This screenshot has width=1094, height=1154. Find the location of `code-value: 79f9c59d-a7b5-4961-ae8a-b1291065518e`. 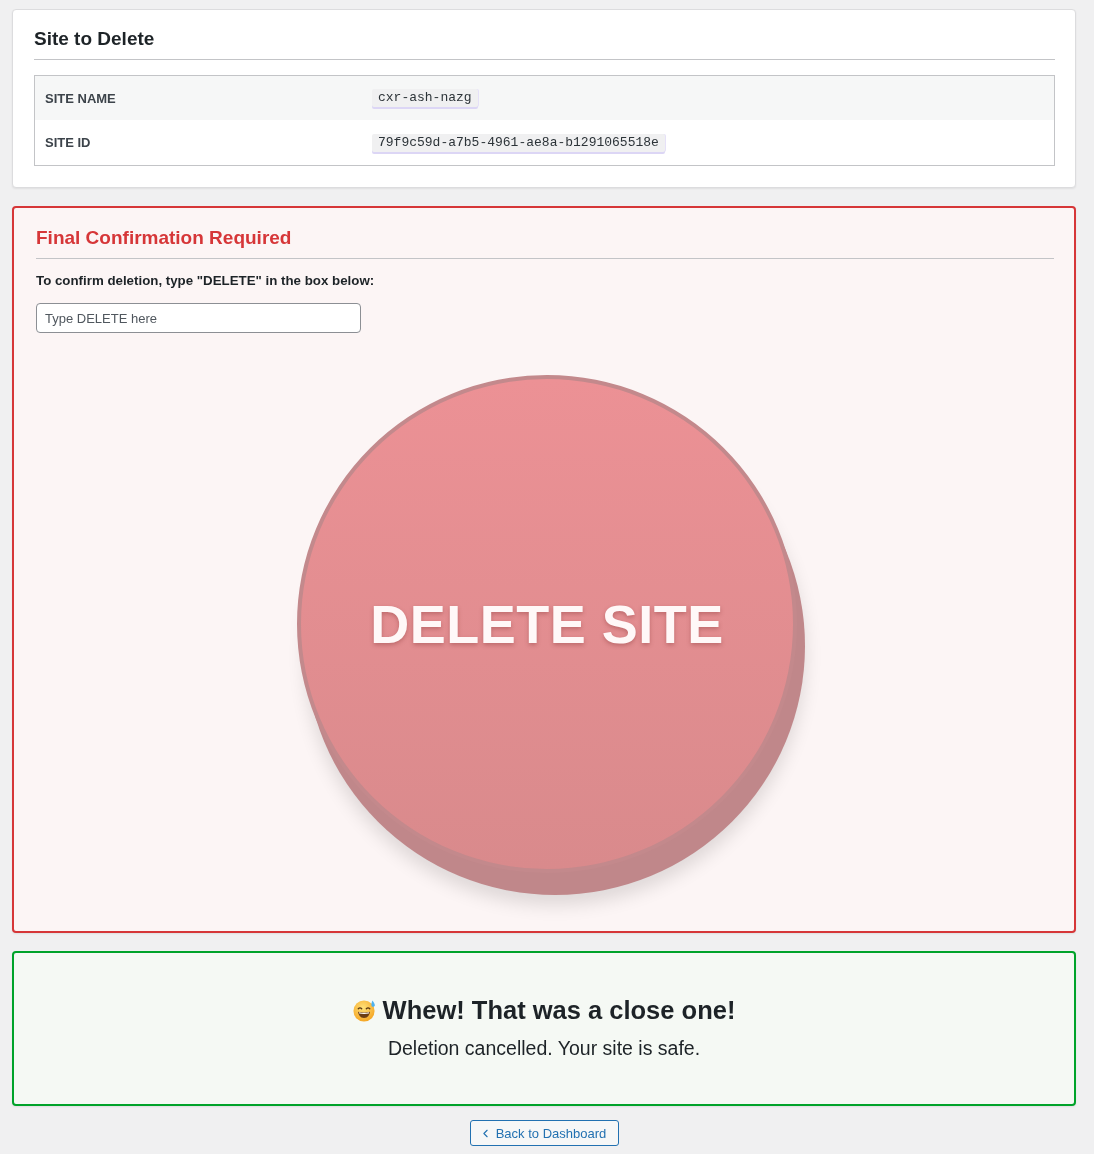

code-value: 79f9c59d-a7b5-4961-ae8a-b1291065518e is located at coordinates (518, 142).